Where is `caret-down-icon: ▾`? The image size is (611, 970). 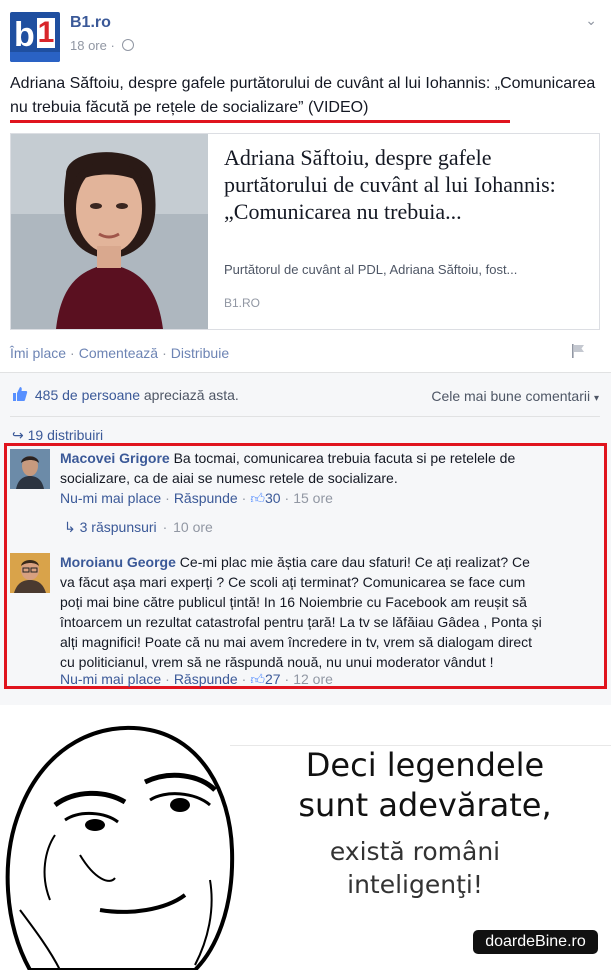
caret-down-icon: ▾ is located at coordinates (596, 398).